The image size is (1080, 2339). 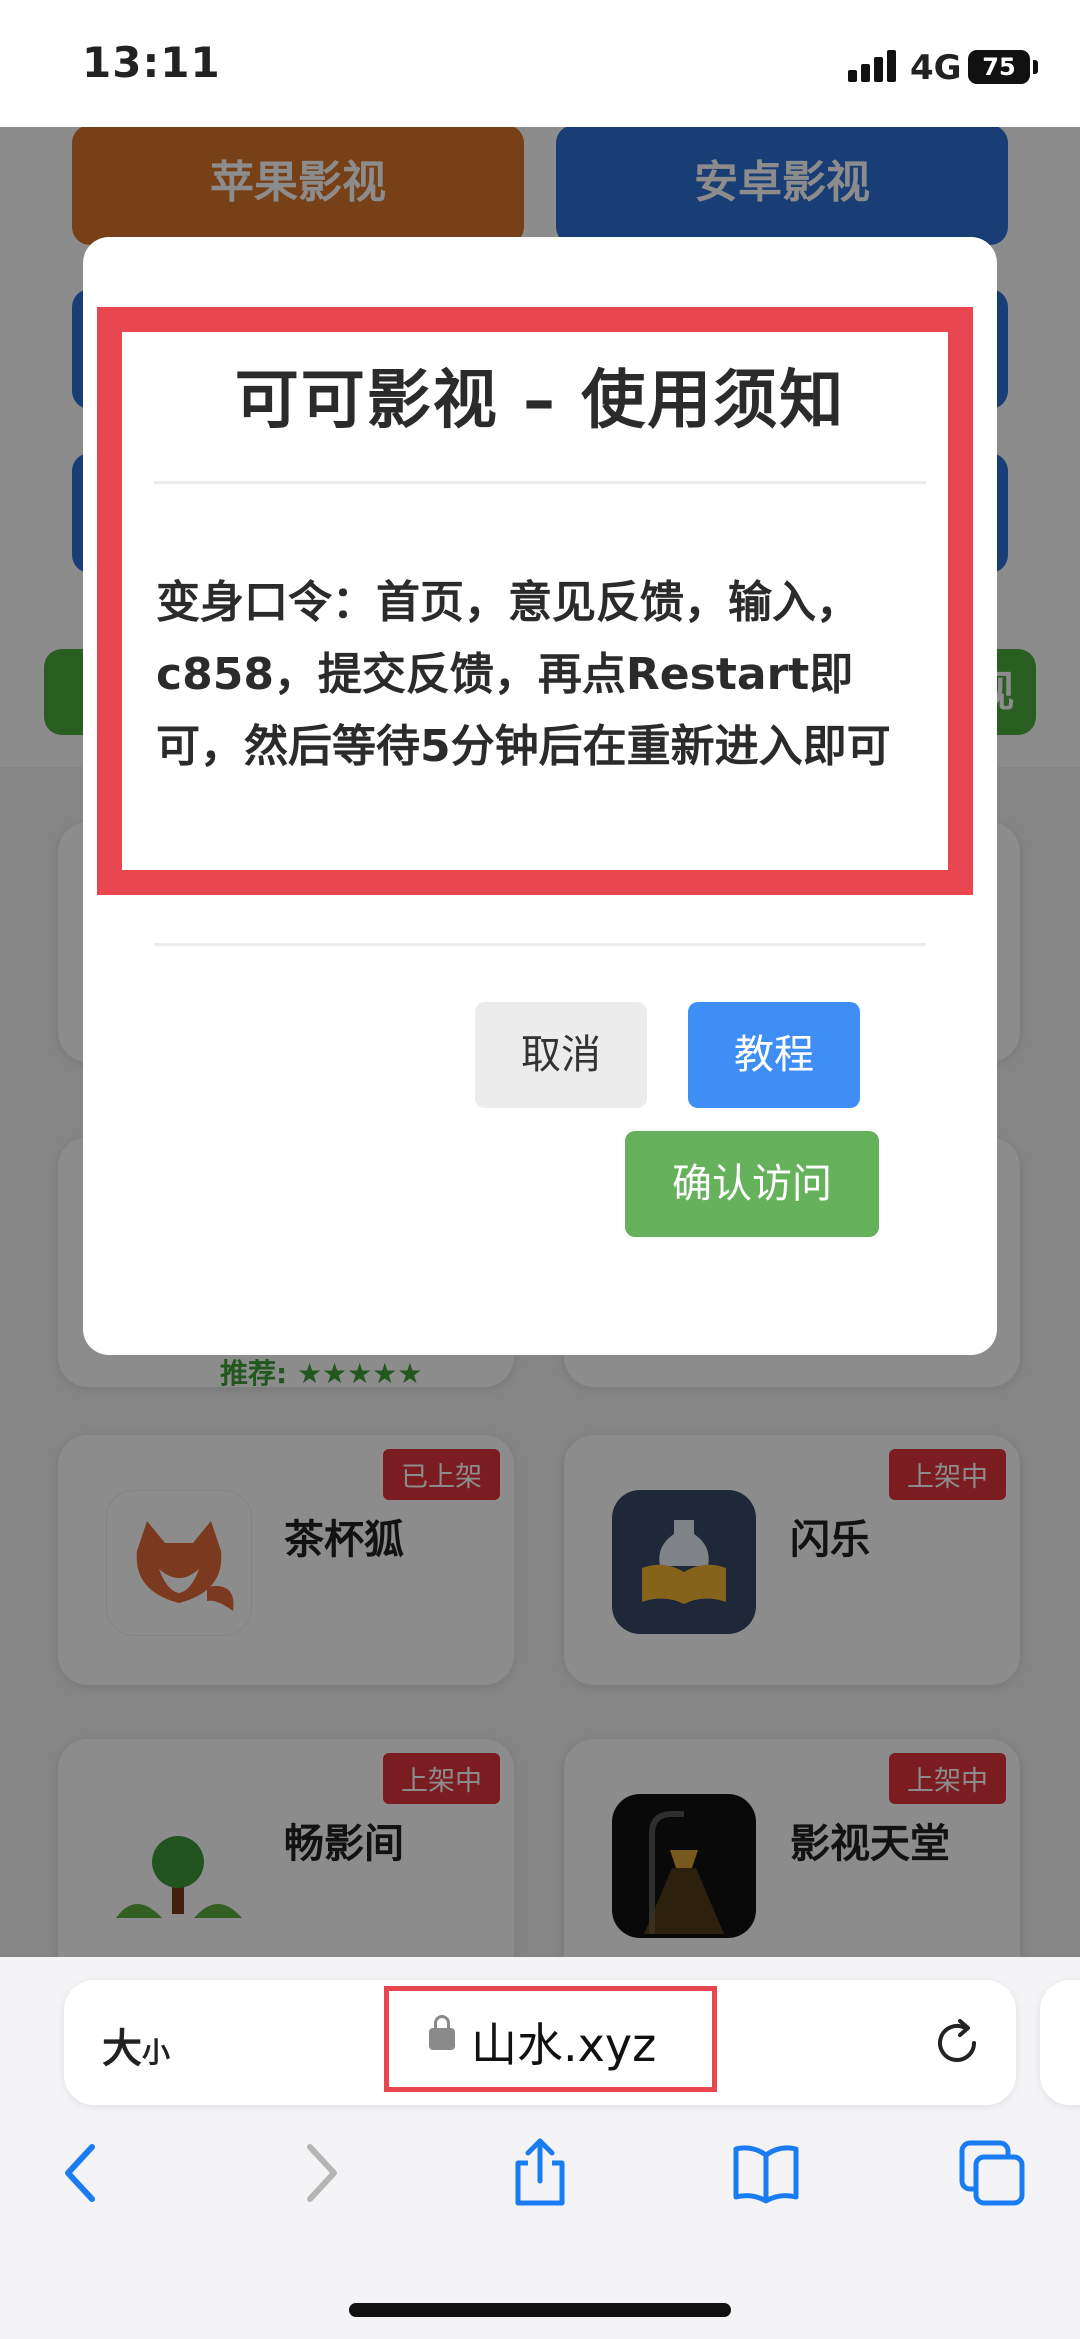 What do you see at coordinates (774, 1055) in the screenshot?
I see `tutorial-button: 教程` at bounding box center [774, 1055].